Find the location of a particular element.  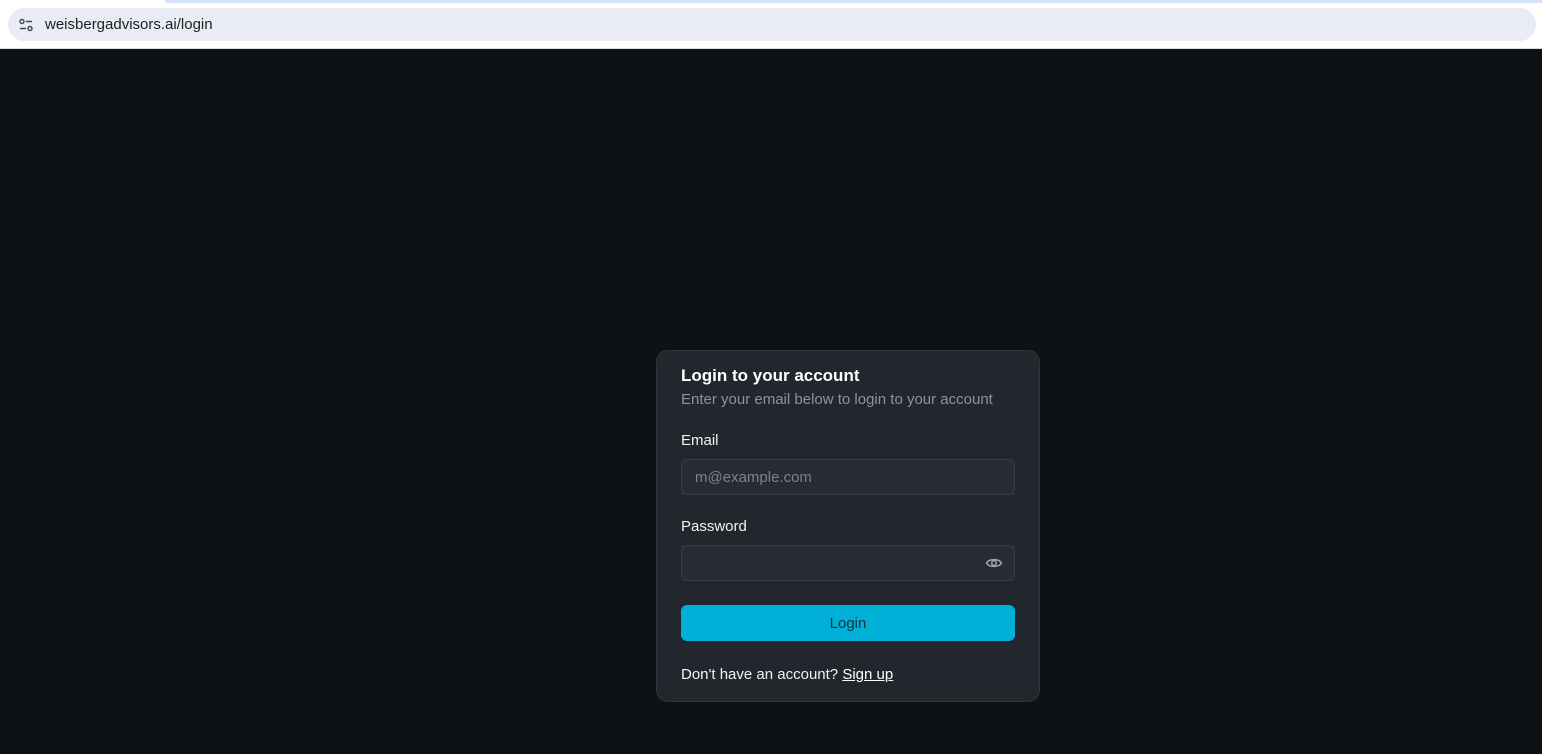

site-info-icon is located at coordinates (26, 25).